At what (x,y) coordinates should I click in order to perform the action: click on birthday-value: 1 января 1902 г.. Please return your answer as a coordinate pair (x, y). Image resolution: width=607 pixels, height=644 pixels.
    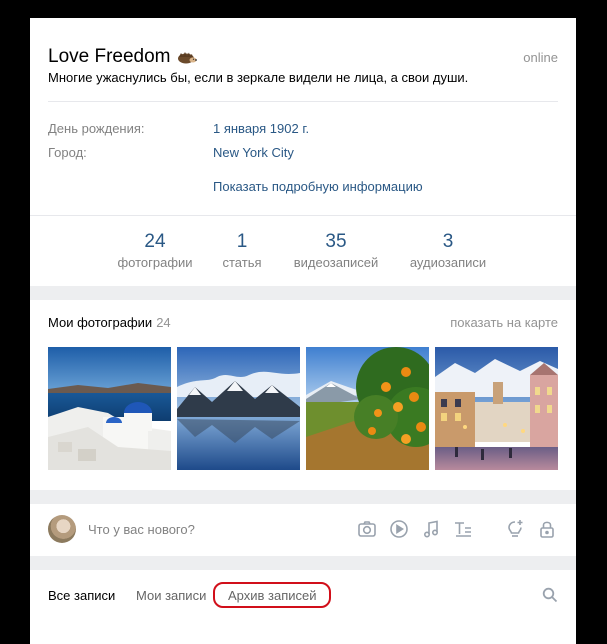
    Looking at the image, I should click on (261, 128).